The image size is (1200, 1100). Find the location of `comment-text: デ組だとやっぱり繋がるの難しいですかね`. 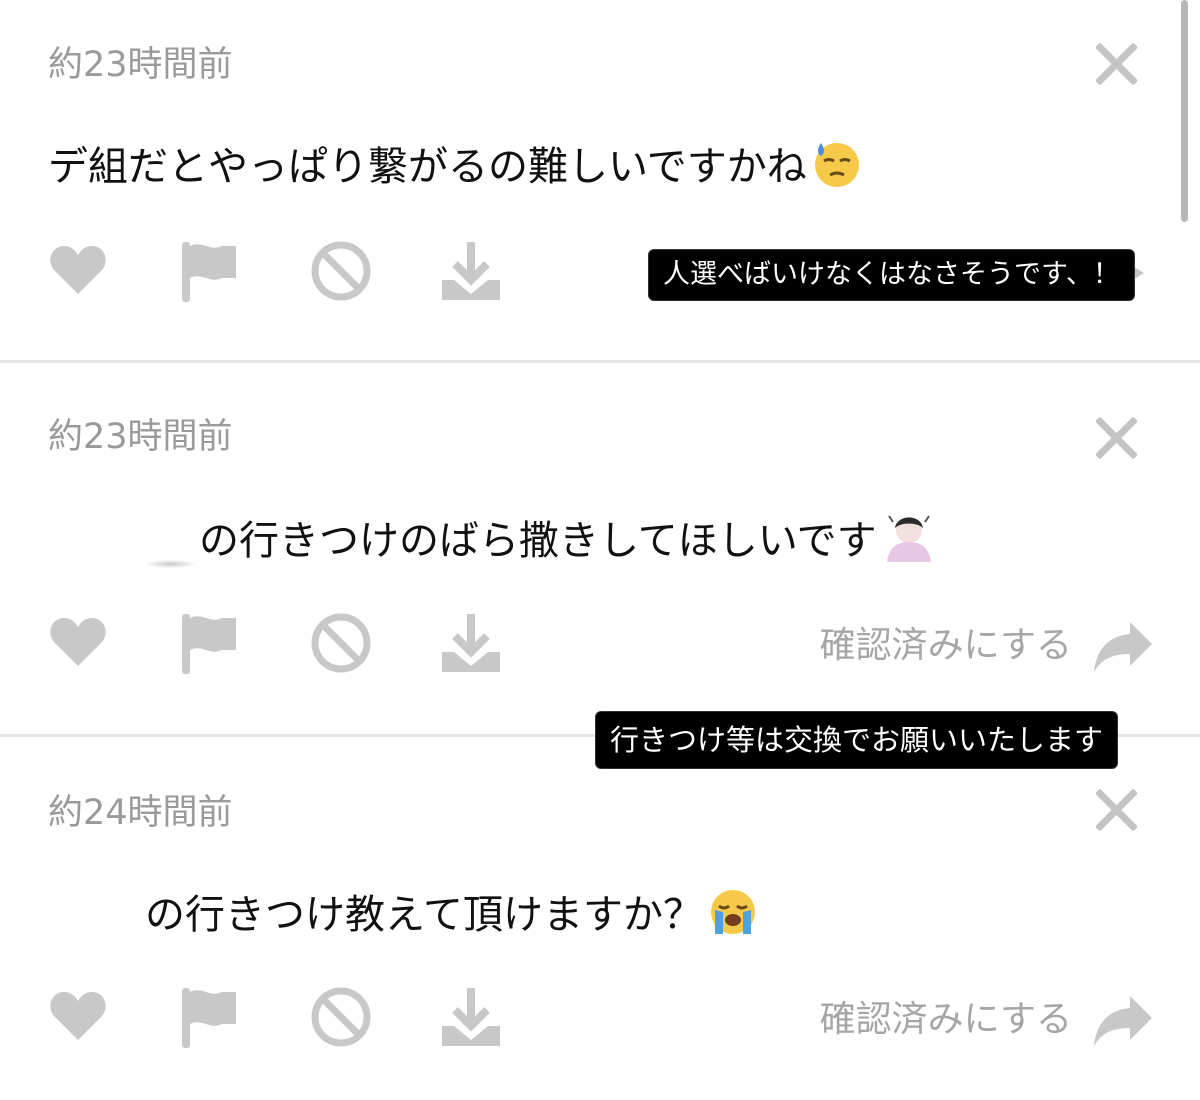

comment-text: デ組だとやっぱり繋がるの難しいですかね is located at coordinates (455, 167).